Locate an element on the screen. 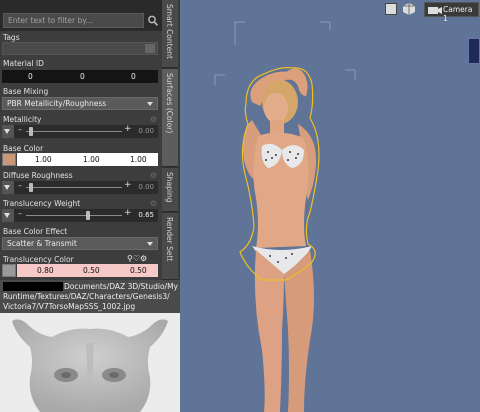 The height and width of the screenshot is (412, 480). tab-shaping: Shaping is located at coordinates (170, 190).